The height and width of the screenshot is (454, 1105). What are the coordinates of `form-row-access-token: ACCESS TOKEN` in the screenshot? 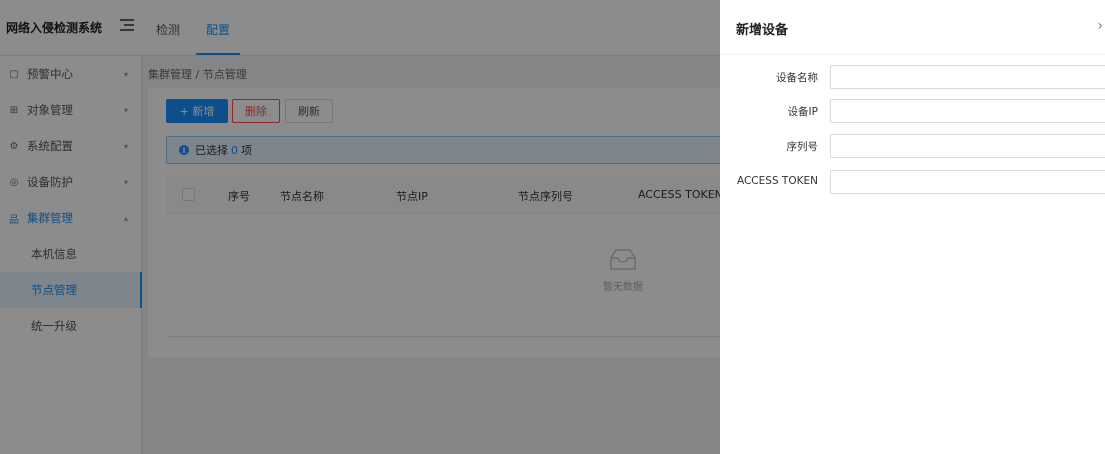 It's located at (912, 183).